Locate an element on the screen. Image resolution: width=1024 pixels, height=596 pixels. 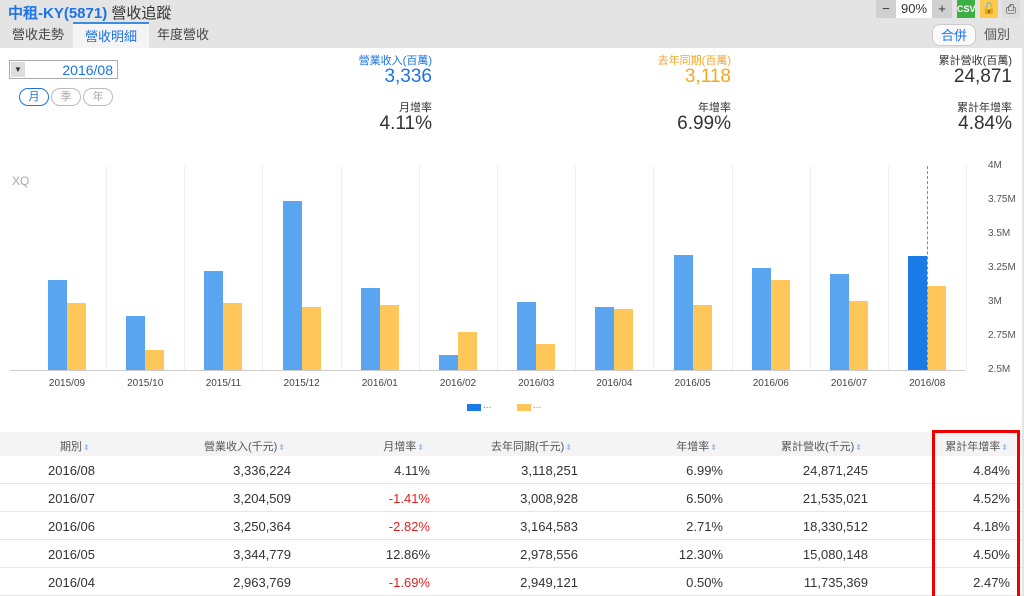
cell-cumulative: 15,080,148 is located at coordinates (835, 554).